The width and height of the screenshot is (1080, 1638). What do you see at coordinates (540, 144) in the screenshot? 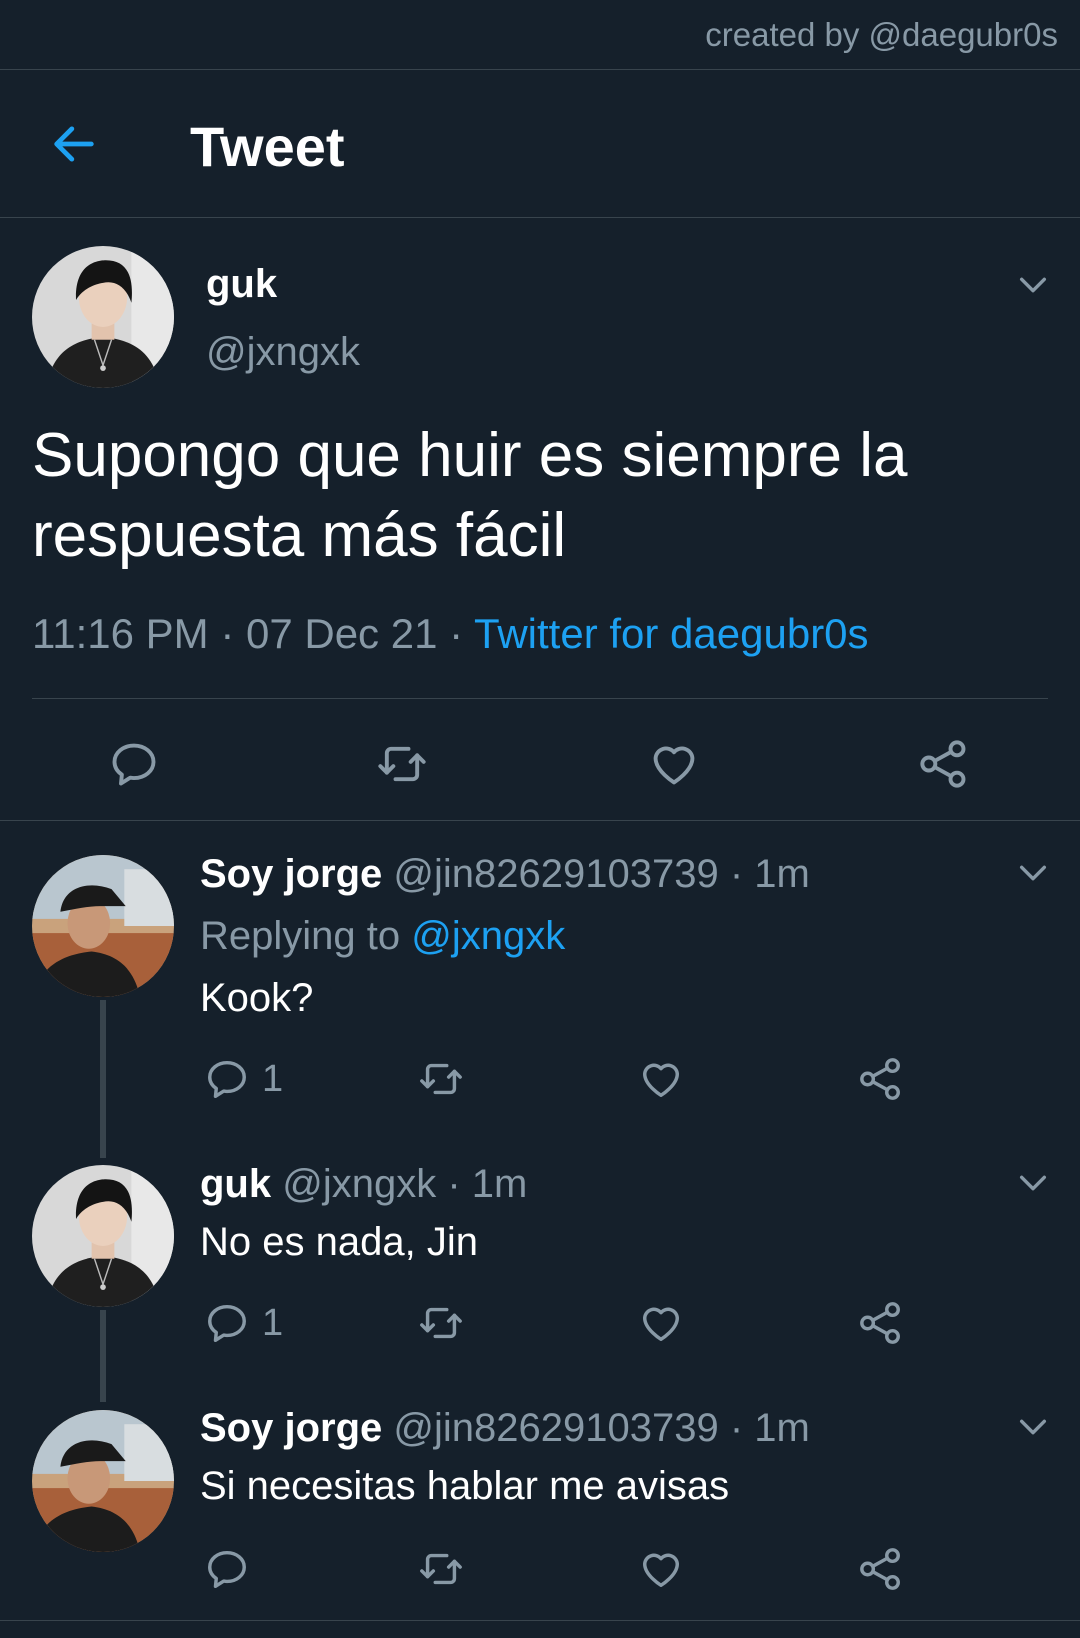
I see `top-bar: Tweet` at bounding box center [540, 144].